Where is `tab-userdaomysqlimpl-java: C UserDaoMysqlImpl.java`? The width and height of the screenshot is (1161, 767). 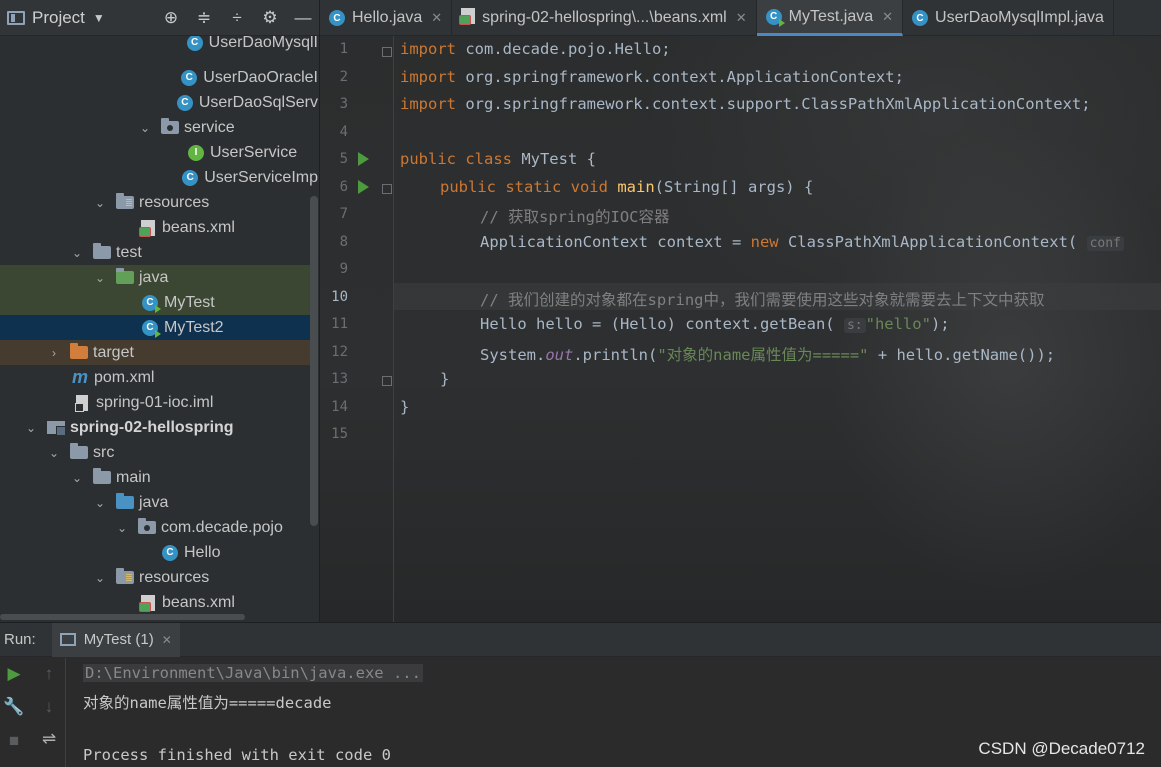 tab-userdaomysqlimpl-java: C UserDaoMysqlImpl.java is located at coordinates (1008, 18).